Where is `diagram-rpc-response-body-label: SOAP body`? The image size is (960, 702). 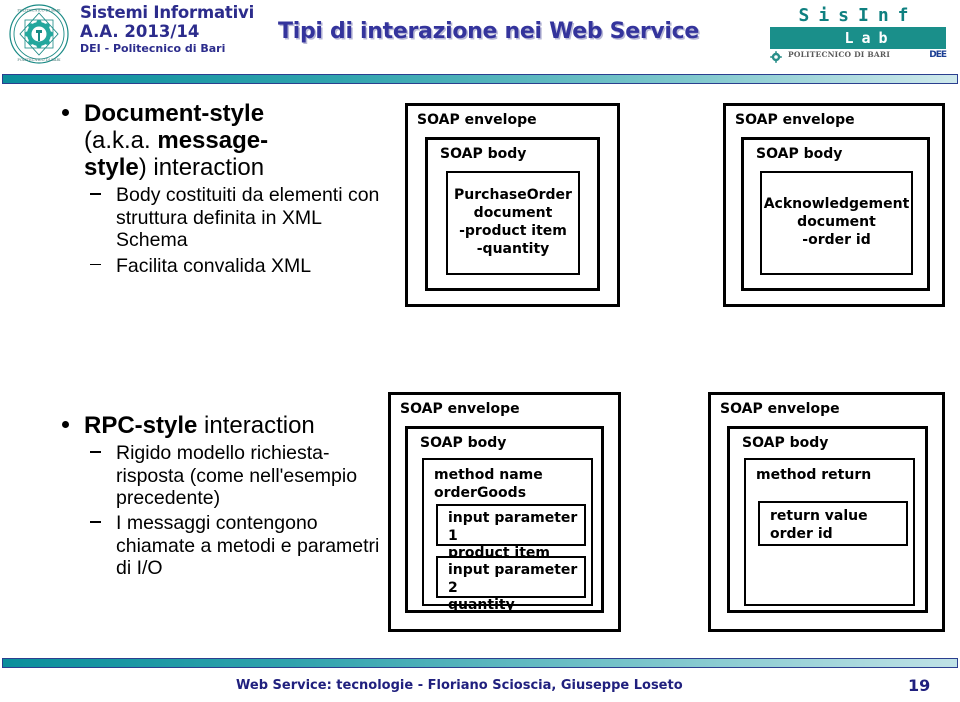
diagram-rpc-response-body-label: SOAP body is located at coordinates (785, 443).